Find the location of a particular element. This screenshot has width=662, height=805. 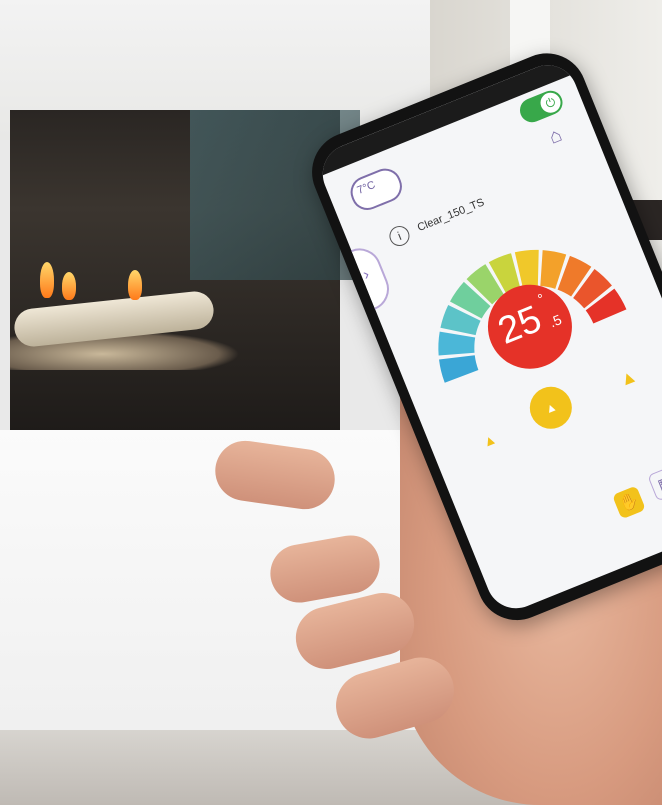

device-info: i Clear_150_TS is located at coordinates (437, 221).